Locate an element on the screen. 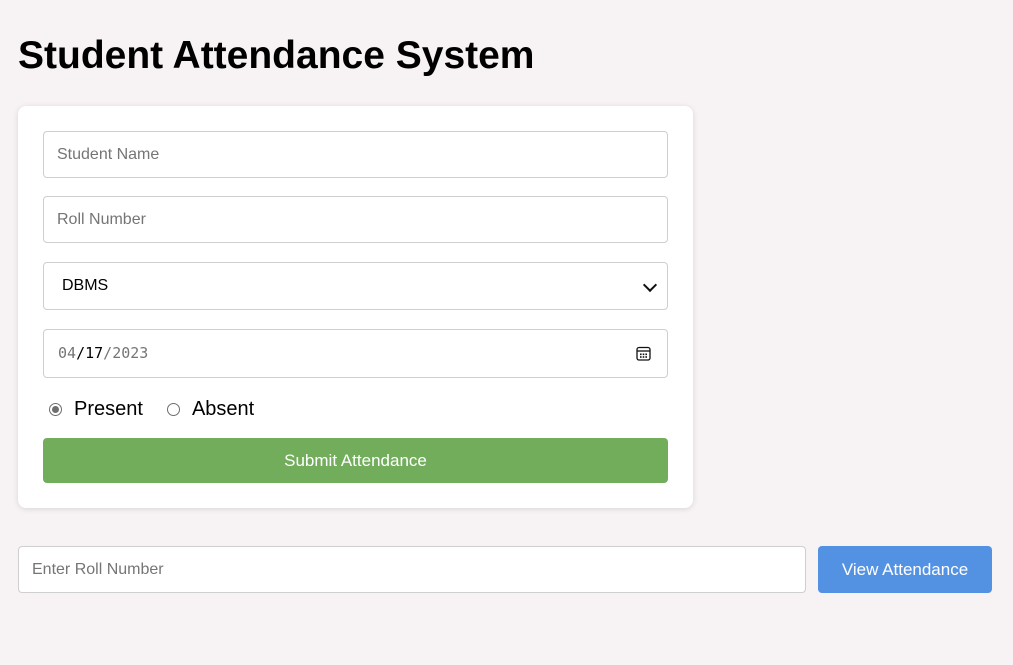  subject-select: DBMS is located at coordinates (355, 286).